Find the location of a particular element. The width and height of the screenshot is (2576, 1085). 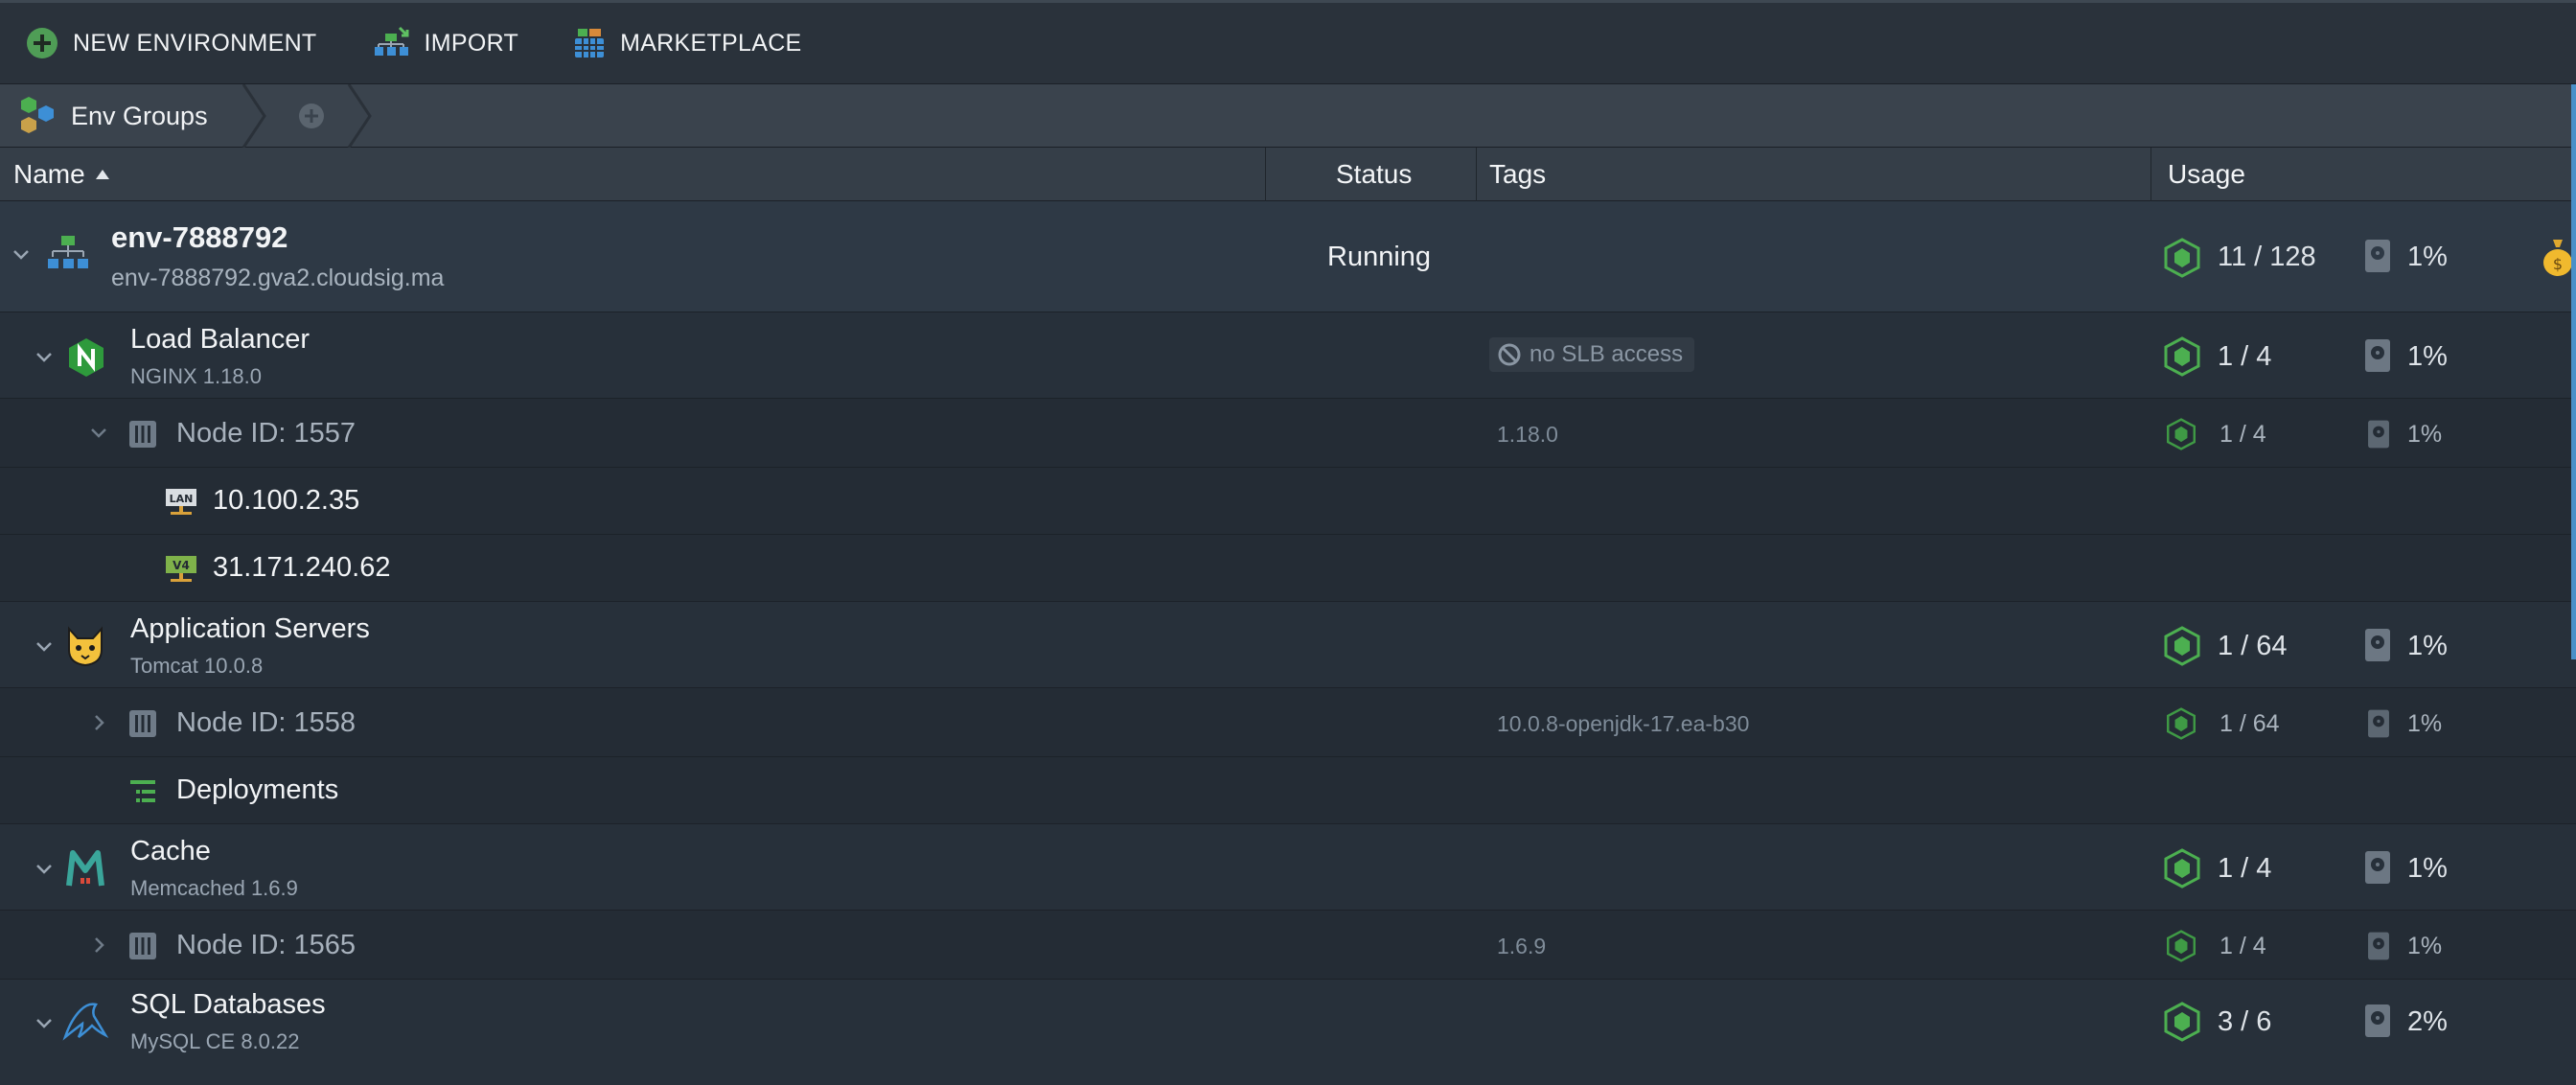

node-tag: 10.0.8-openjdk-17.ea-b30 is located at coordinates (1623, 723).